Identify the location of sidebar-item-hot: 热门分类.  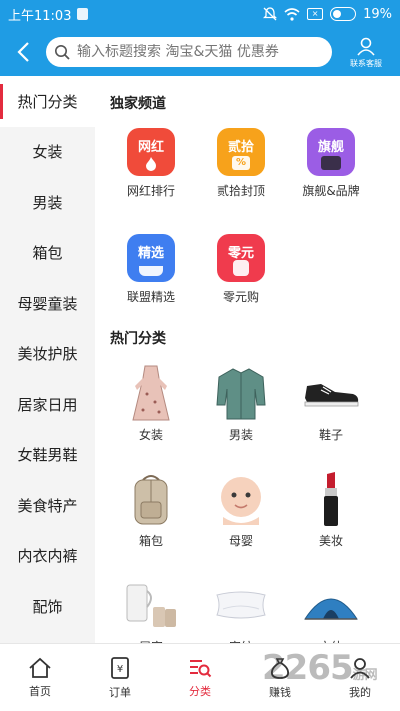
(47, 101).